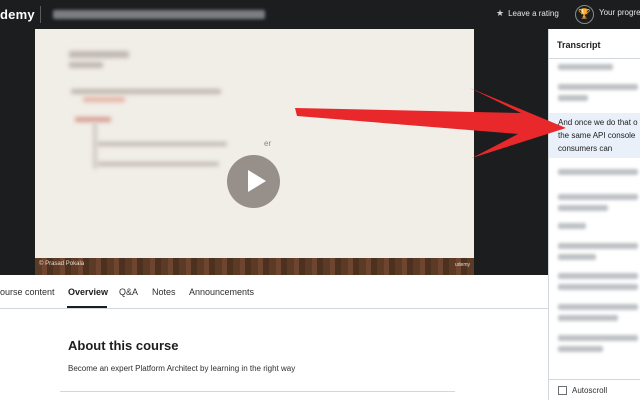 Image resolution: width=640 pixels, height=400 pixels. I want to click on transcript-footer: Autoscroll, so click(594, 389).